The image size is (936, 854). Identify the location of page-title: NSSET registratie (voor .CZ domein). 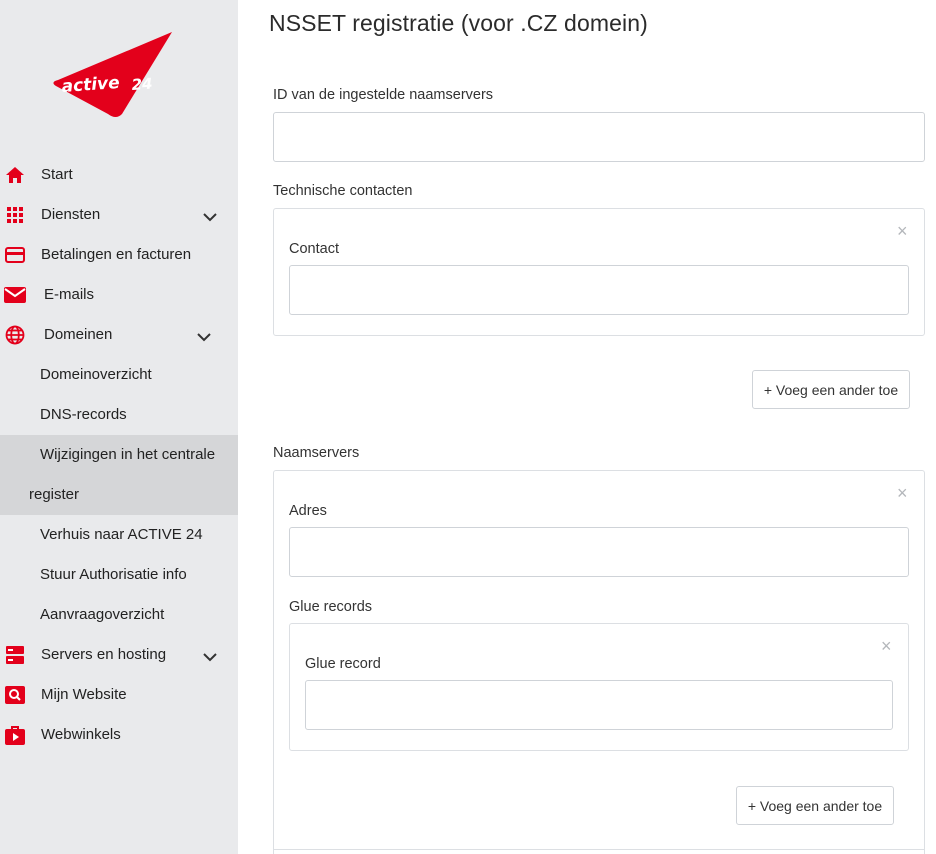
(458, 23).